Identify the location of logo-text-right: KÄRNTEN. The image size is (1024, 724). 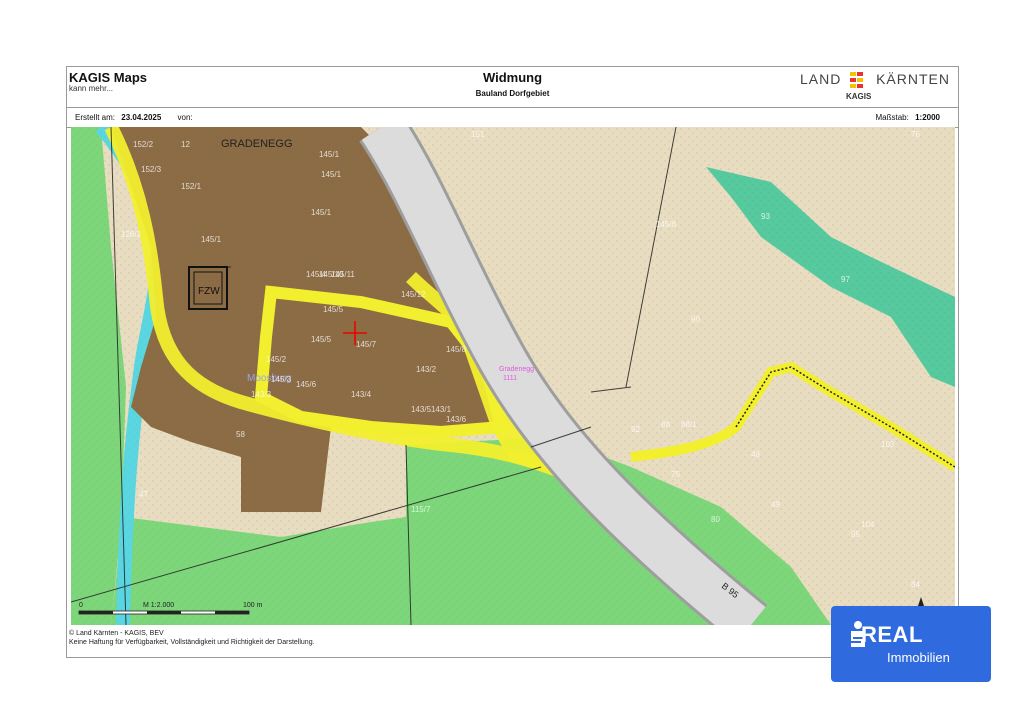
(913, 79).